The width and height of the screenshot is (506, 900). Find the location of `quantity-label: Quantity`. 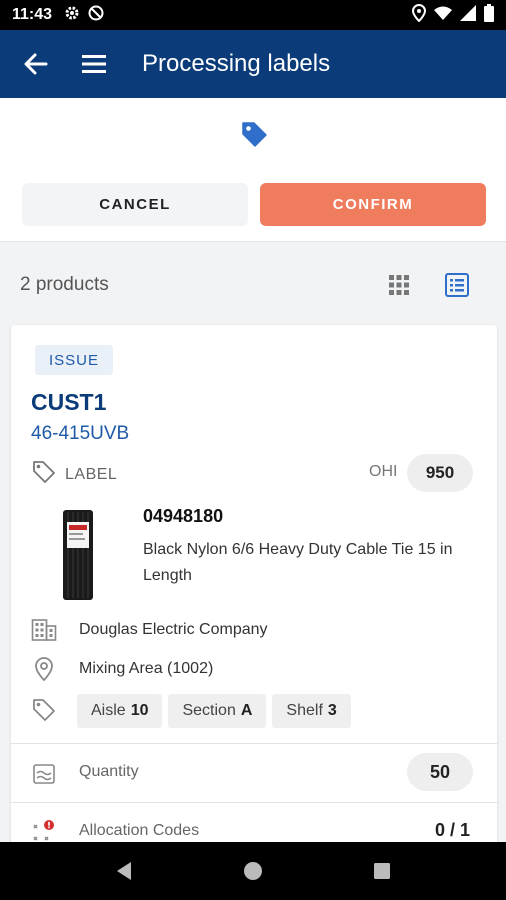

quantity-label: Quantity is located at coordinates (109, 771).